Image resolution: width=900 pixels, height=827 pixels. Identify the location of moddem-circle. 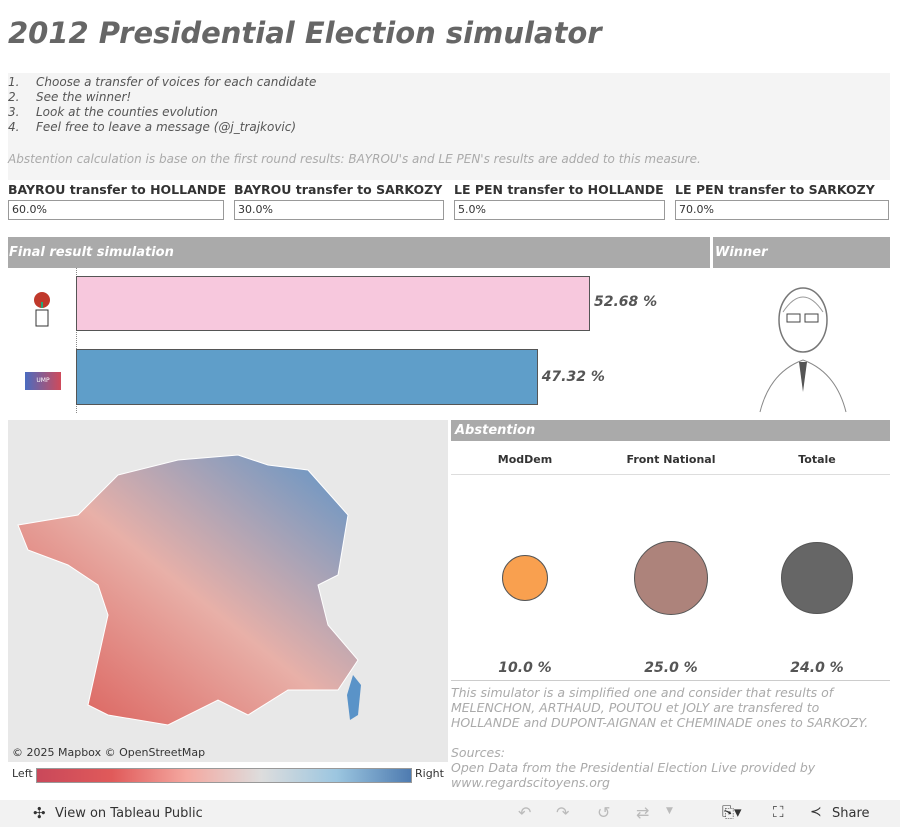
(525, 578).